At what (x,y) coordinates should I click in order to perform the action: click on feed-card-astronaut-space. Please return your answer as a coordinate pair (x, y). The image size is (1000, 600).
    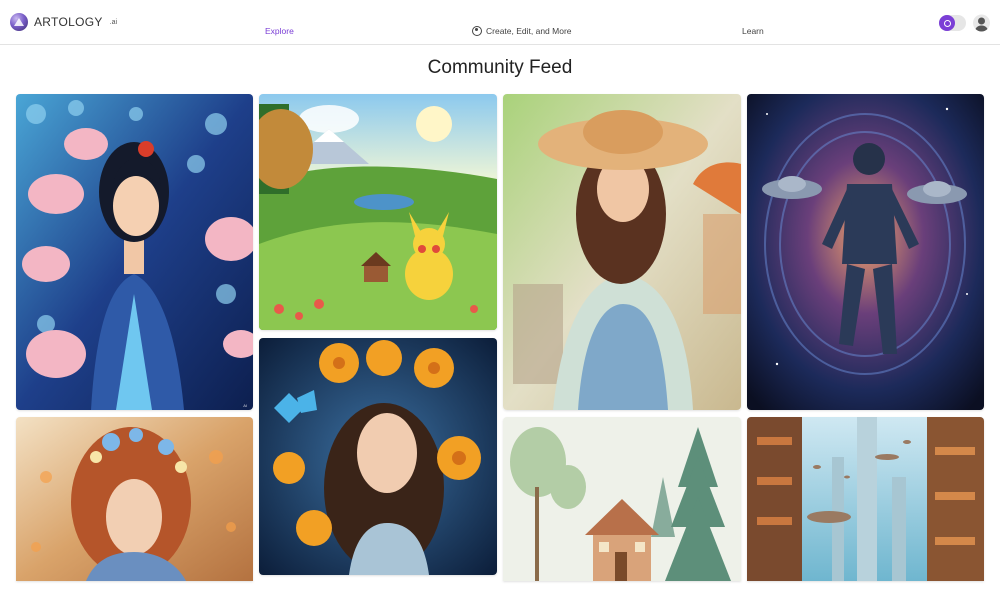
    Looking at the image, I should click on (865, 252).